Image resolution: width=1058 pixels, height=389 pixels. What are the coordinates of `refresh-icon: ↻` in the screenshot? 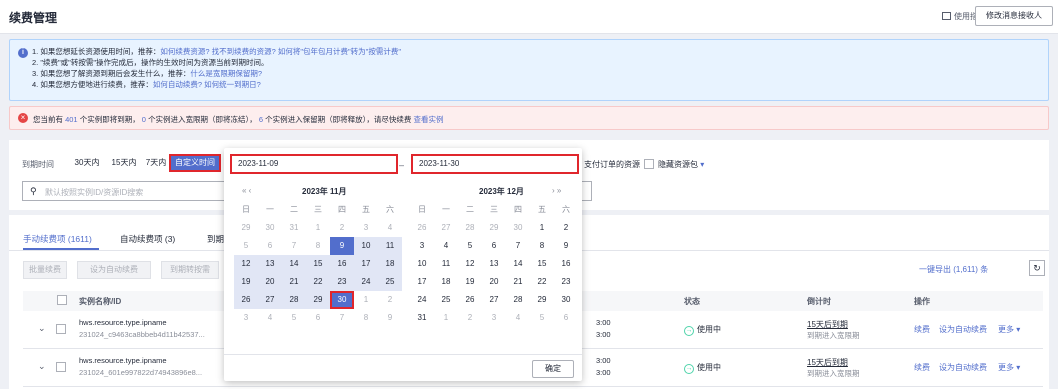 It's located at (1037, 268).